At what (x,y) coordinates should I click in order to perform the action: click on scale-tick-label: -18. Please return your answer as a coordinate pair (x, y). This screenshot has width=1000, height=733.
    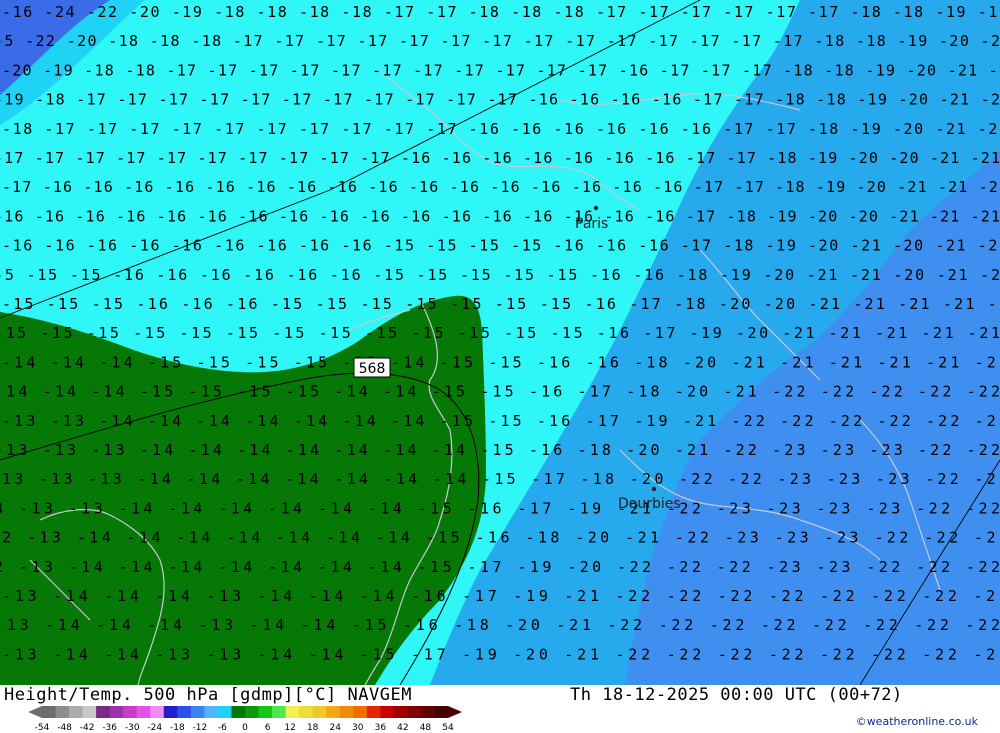
    Looking at the image, I should click on (177, 727).